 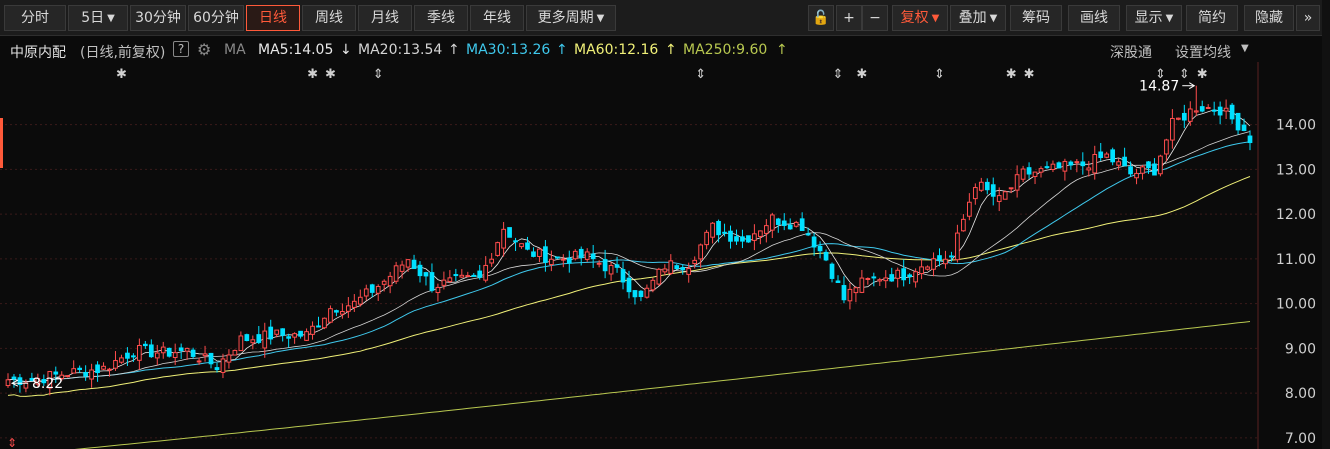 What do you see at coordinates (1212, 18) in the screenshot?
I see `tool-button-8: 简约` at bounding box center [1212, 18].